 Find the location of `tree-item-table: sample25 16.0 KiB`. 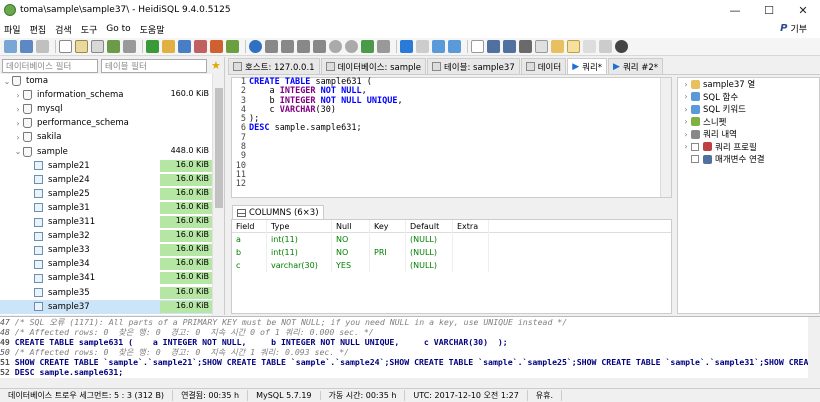

tree-item-table: sample25 16.0 KiB is located at coordinates (106, 194).